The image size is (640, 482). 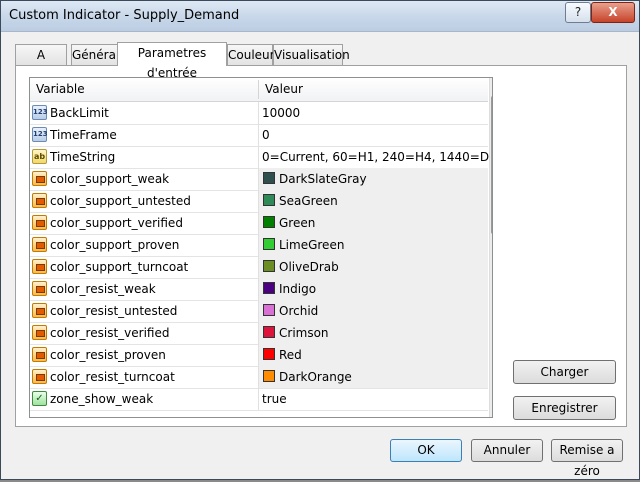 What do you see at coordinates (144, 355) in the screenshot?
I see `variable-cell: color_resist_proven` at bounding box center [144, 355].